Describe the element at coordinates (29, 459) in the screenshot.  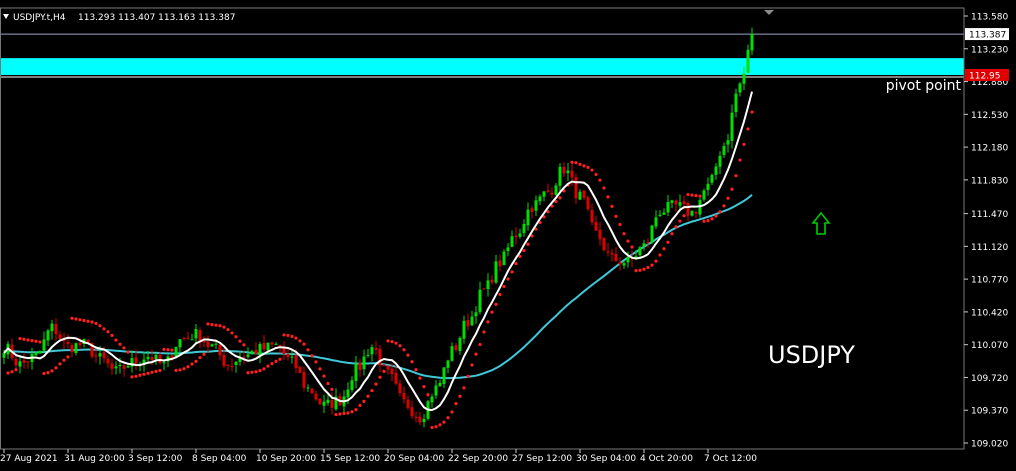
I see `x-tick-label: 27 Aug 2021` at that location.